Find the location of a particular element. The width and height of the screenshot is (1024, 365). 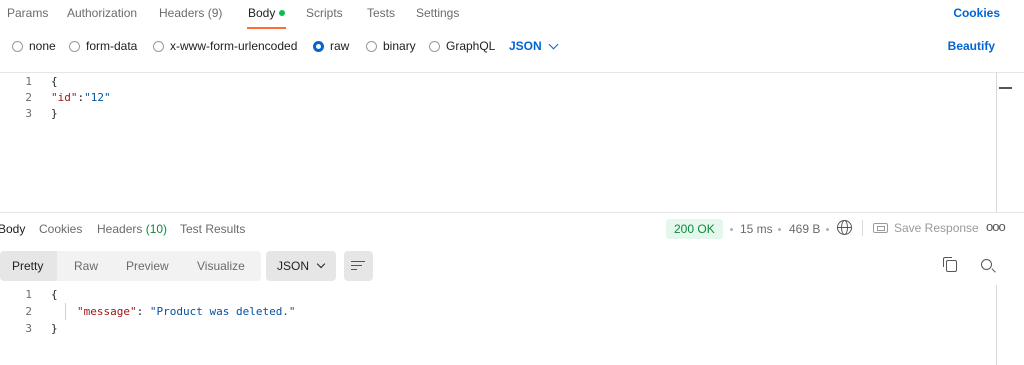

response-view-selector: Pretty Raw Preview Visualize is located at coordinates (130, 266).